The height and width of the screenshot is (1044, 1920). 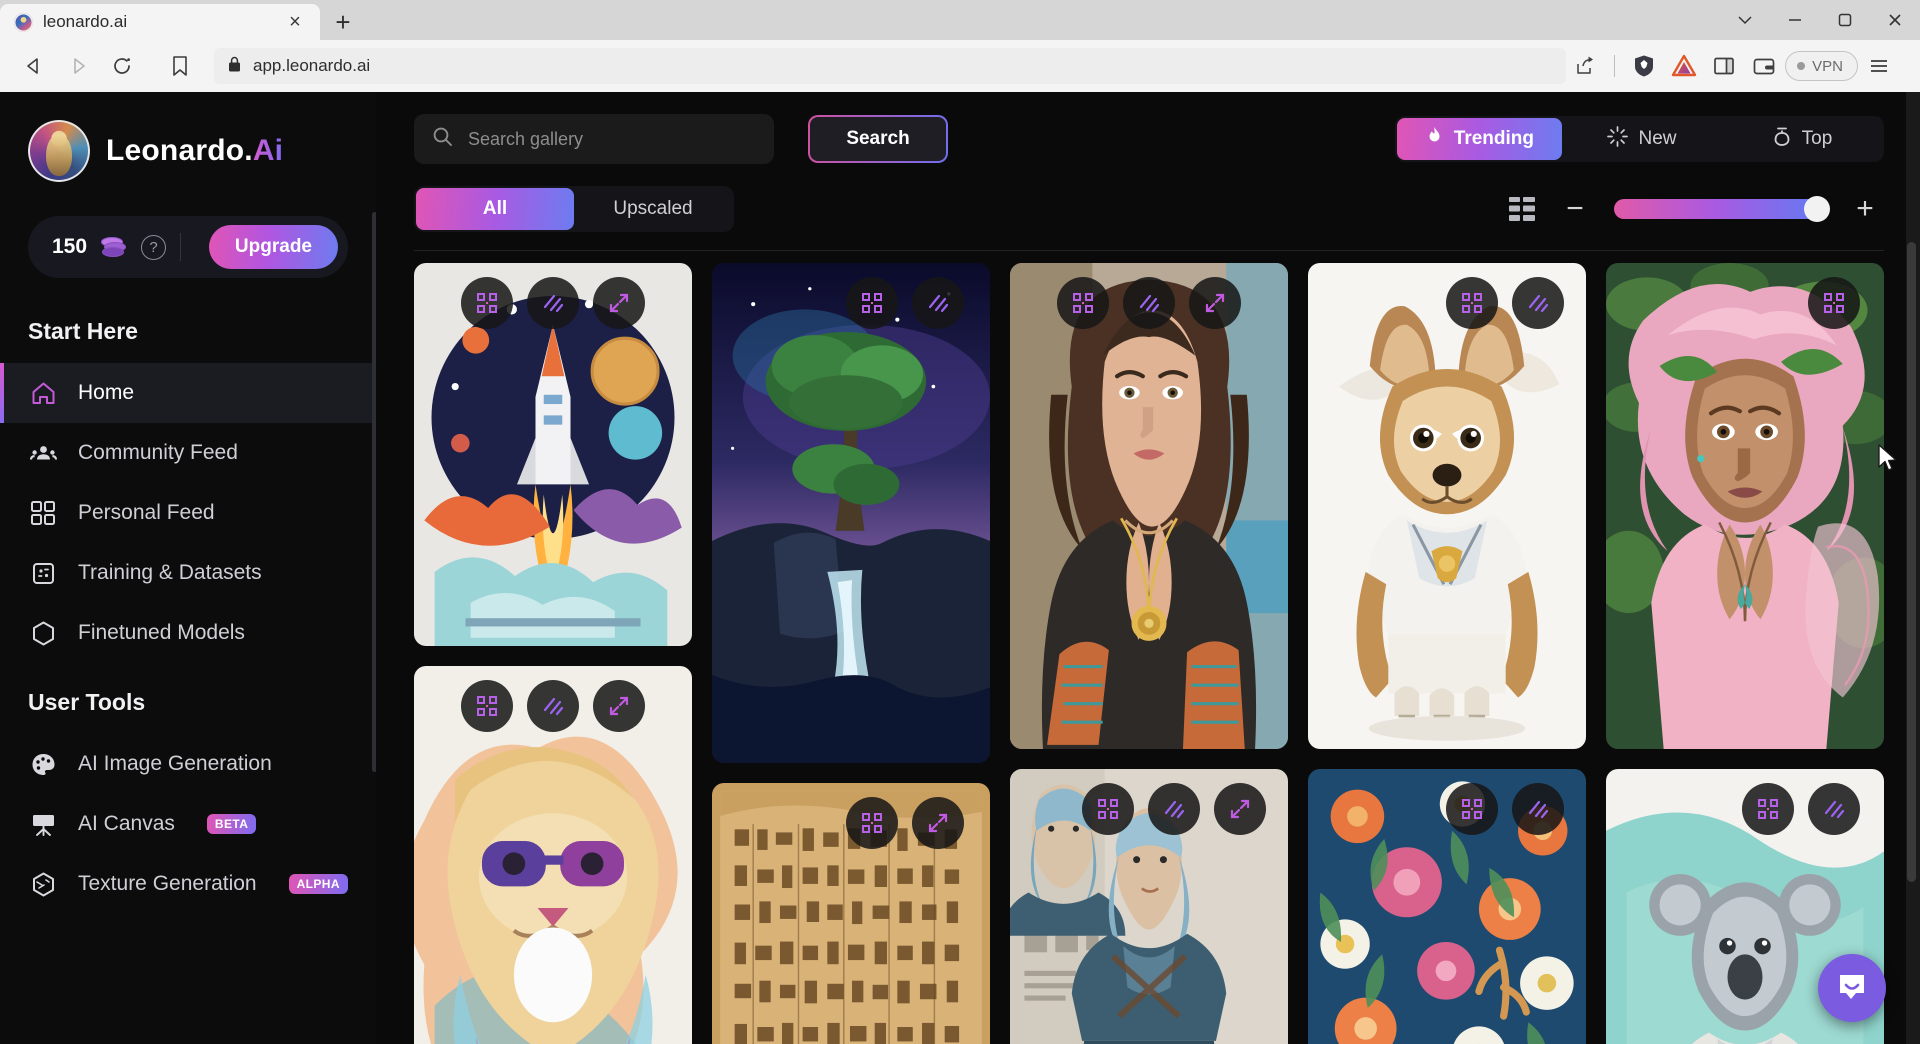 What do you see at coordinates (1684, 66) in the screenshot?
I see `brave-logo-icon` at bounding box center [1684, 66].